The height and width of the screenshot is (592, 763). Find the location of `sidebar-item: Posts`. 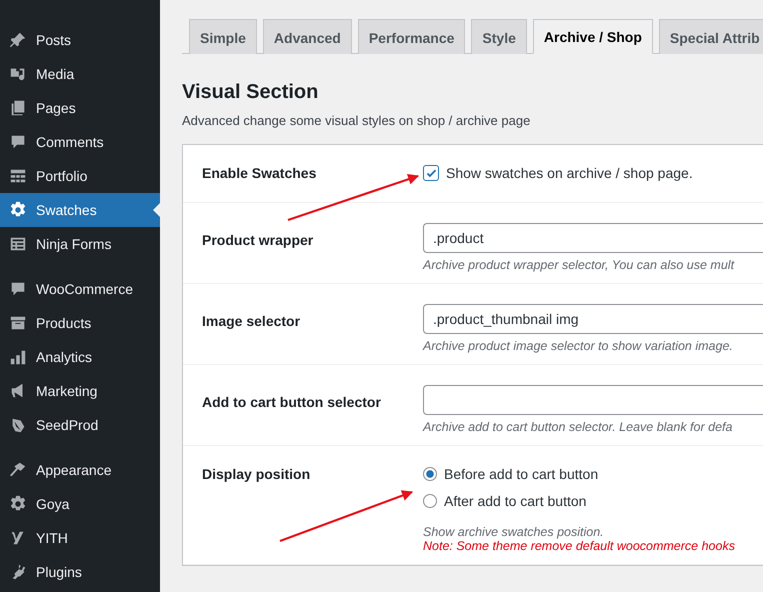

sidebar-item: Posts is located at coordinates (80, 40).